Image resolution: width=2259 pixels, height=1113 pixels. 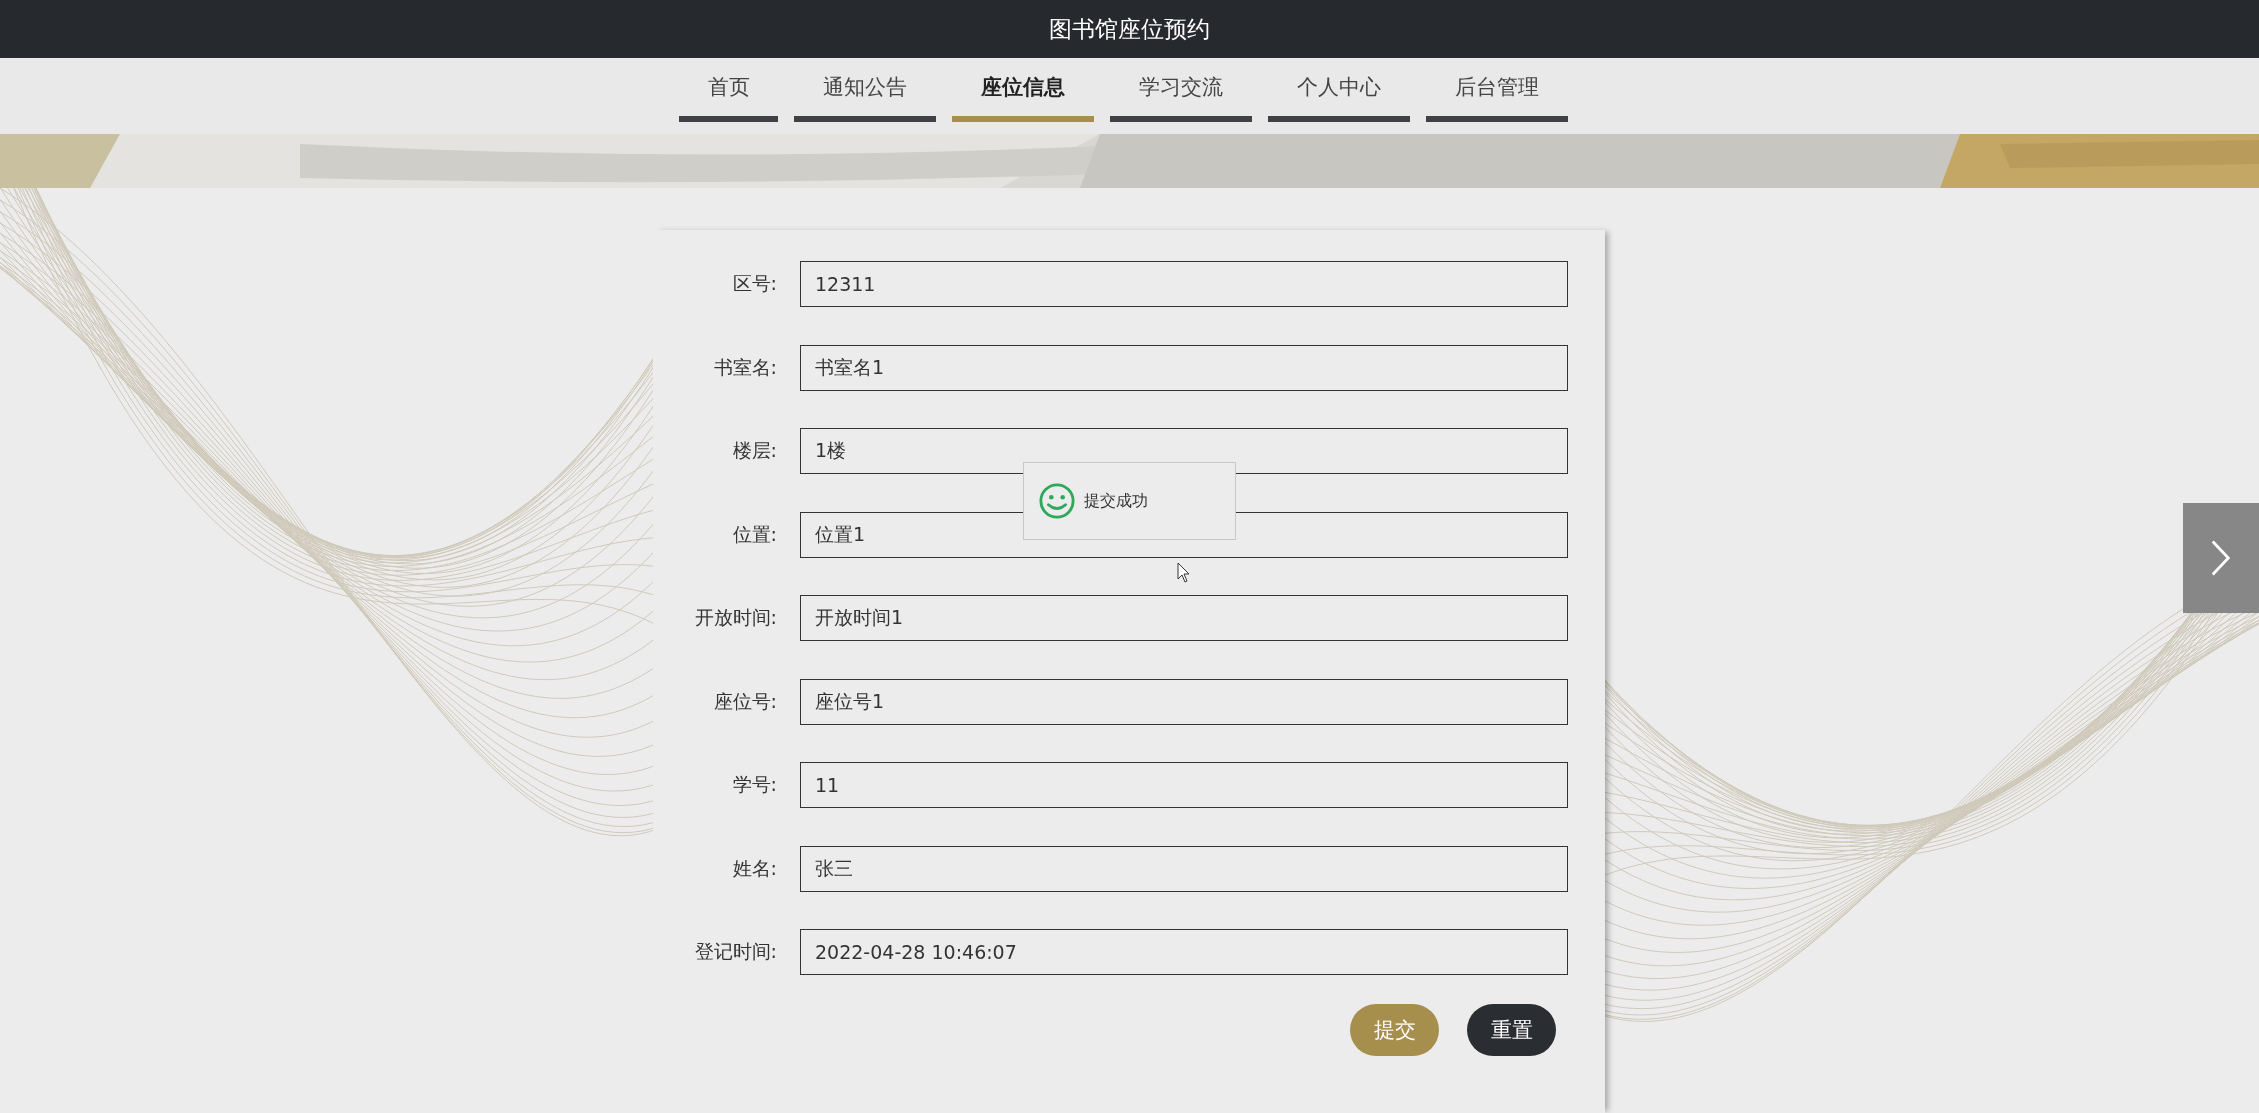 I want to click on field-label: 开放时间:, so click(x=735, y=617).